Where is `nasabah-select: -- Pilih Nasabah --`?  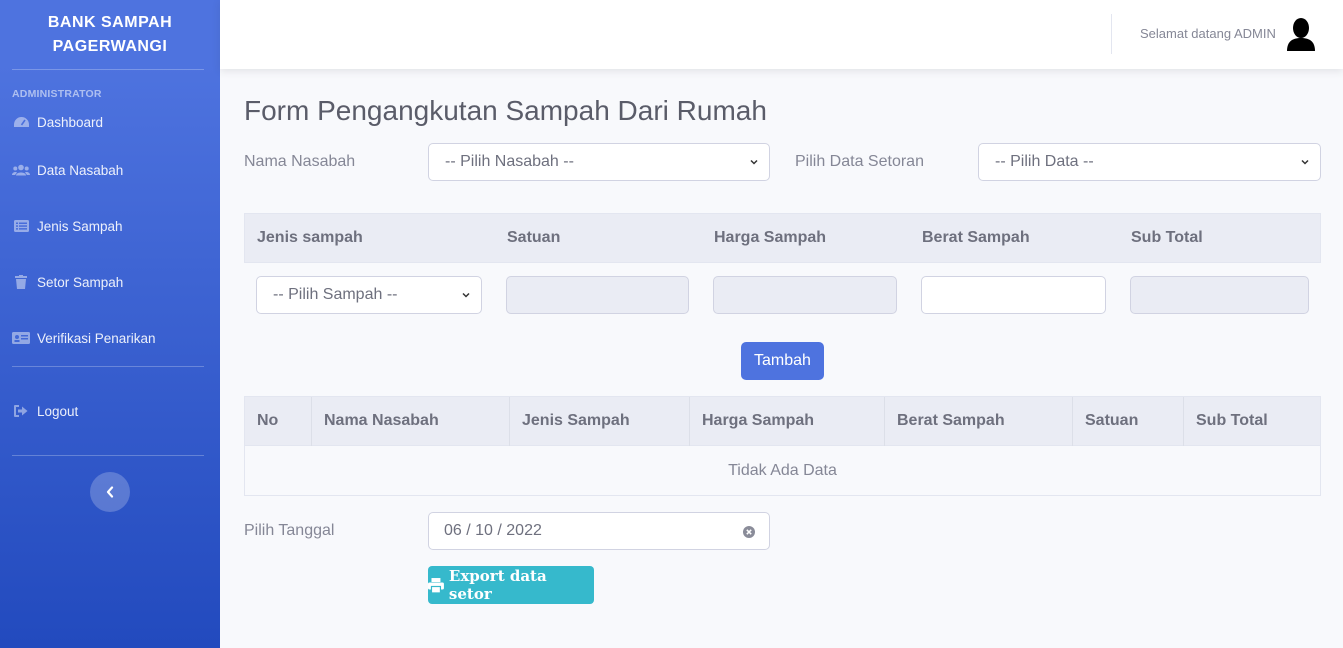 nasabah-select: -- Pilih Nasabah -- is located at coordinates (599, 162).